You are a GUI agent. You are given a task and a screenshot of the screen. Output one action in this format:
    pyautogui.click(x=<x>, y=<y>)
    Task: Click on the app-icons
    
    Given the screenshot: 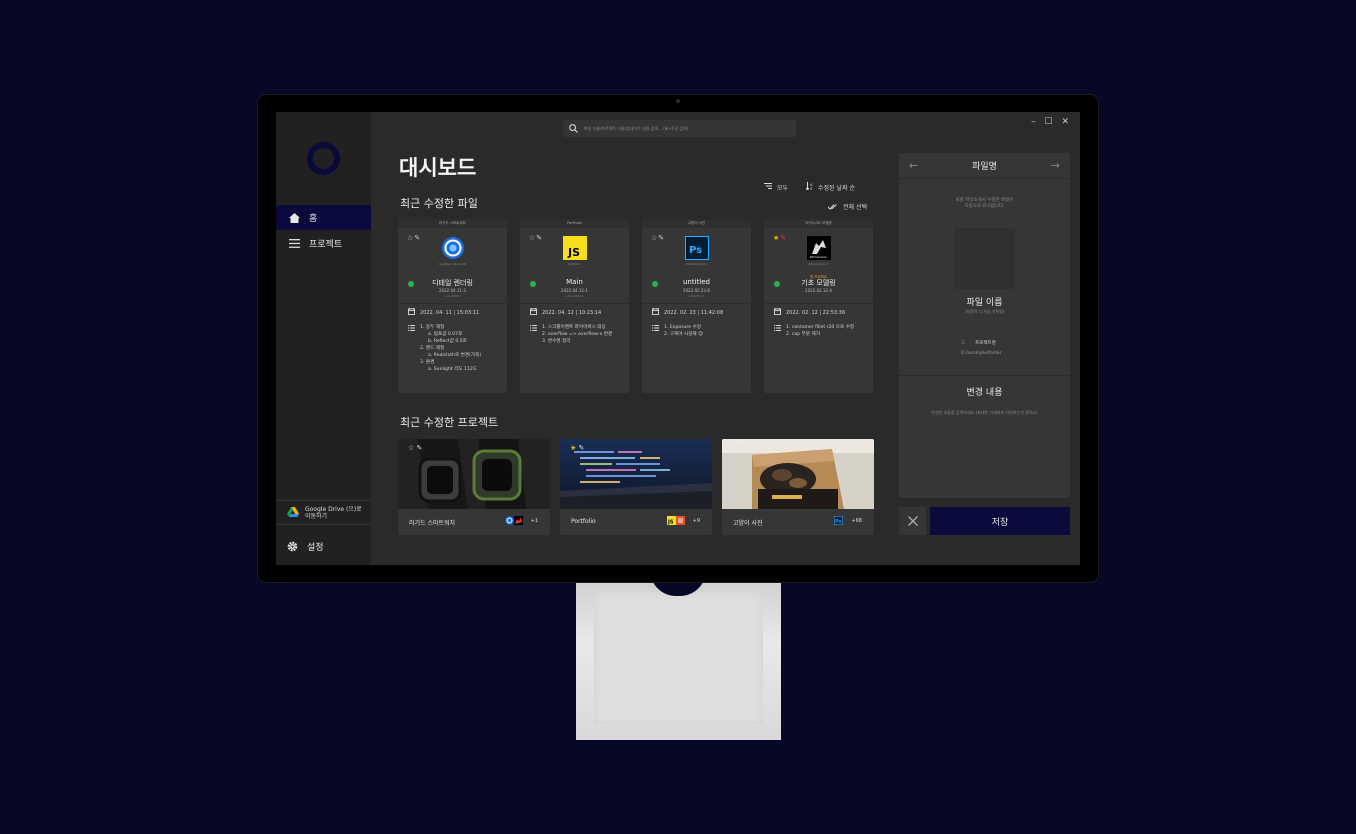 What is the action you would take?
    pyautogui.click(x=513, y=520)
    